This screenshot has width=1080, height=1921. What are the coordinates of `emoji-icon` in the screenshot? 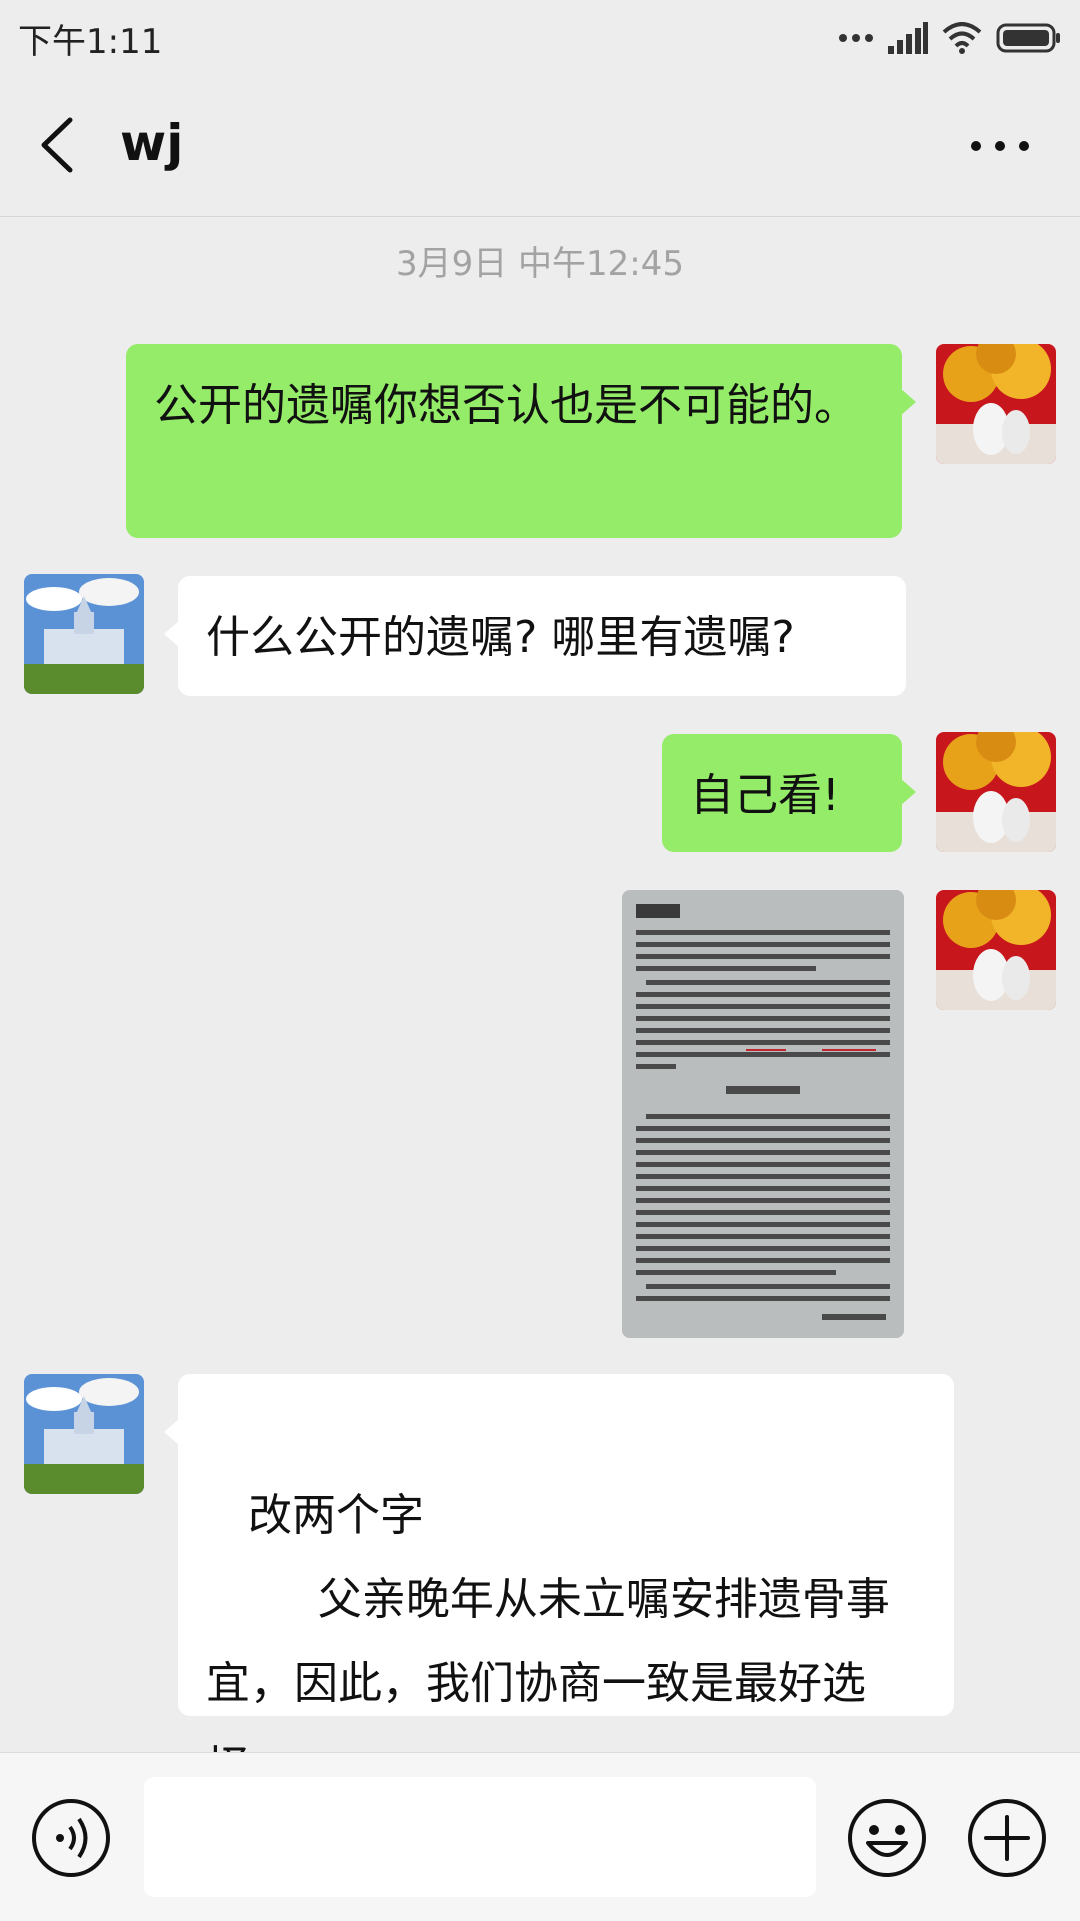 It's located at (887, 1838).